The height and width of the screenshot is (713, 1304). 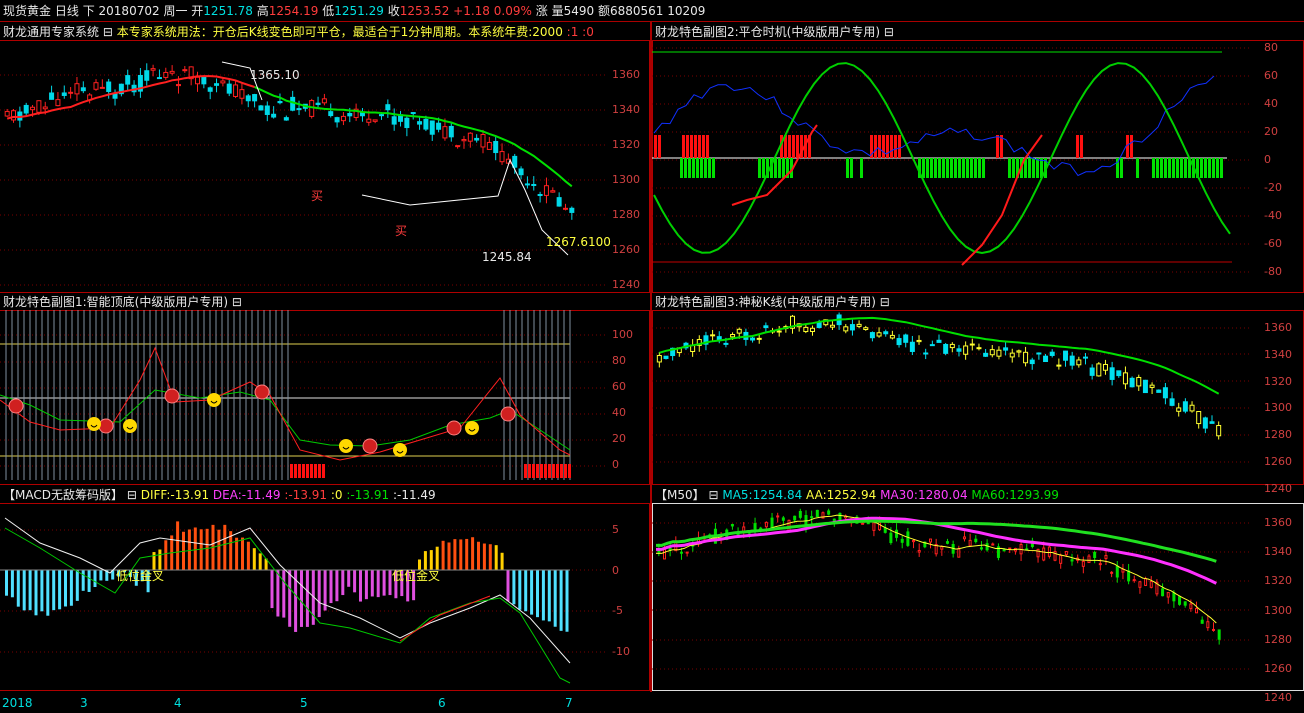 What do you see at coordinates (1278, 461) in the screenshot?
I see `y-tick-label: 1260` at bounding box center [1278, 461].